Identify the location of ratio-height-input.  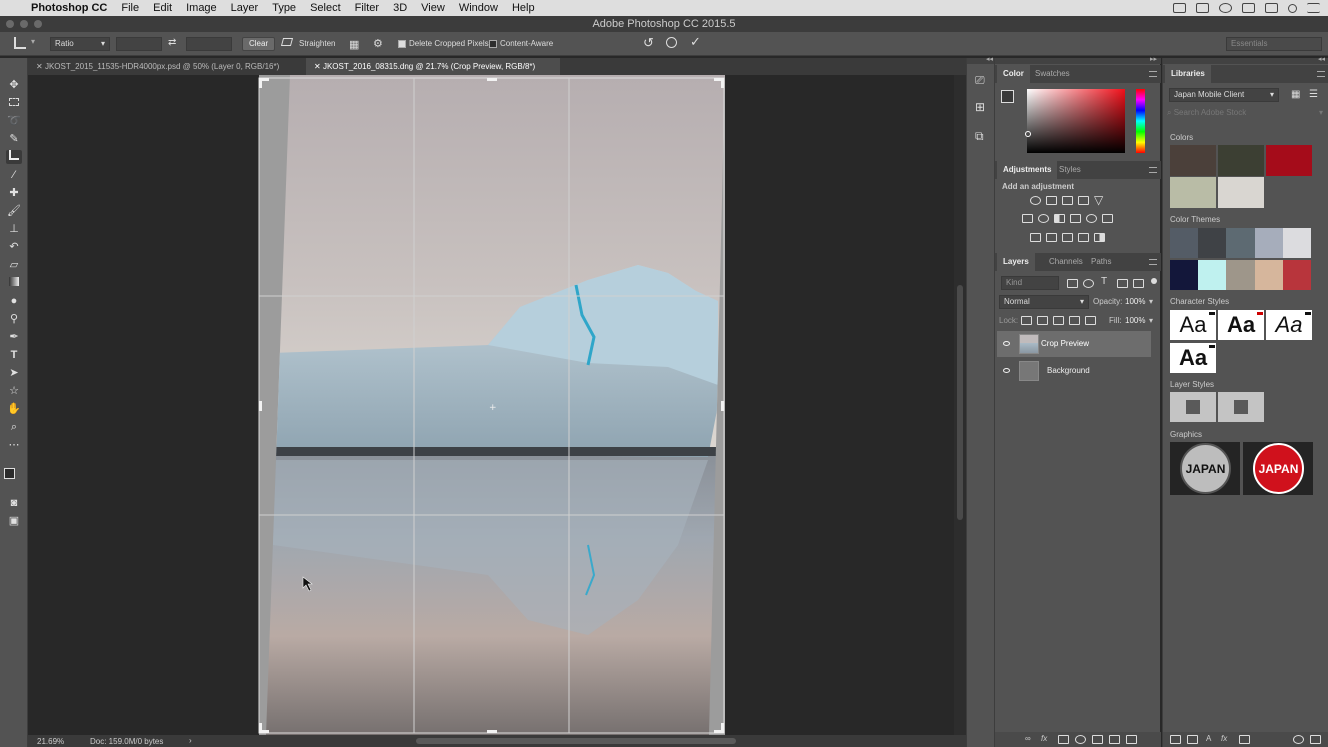
(209, 44).